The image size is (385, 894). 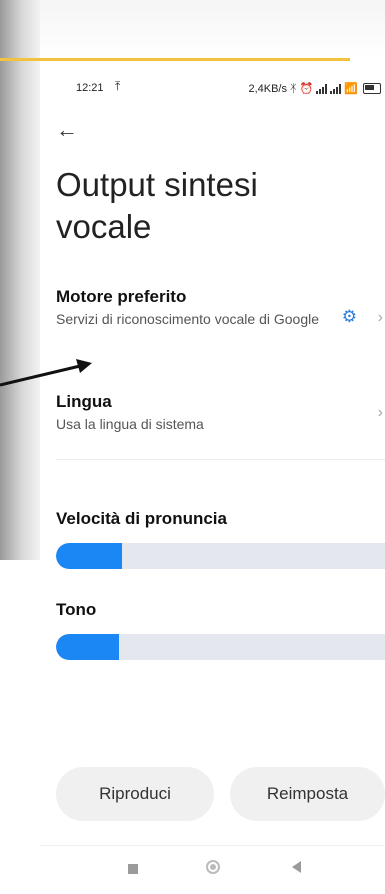 I want to click on battery-icon, so click(x=372, y=88).